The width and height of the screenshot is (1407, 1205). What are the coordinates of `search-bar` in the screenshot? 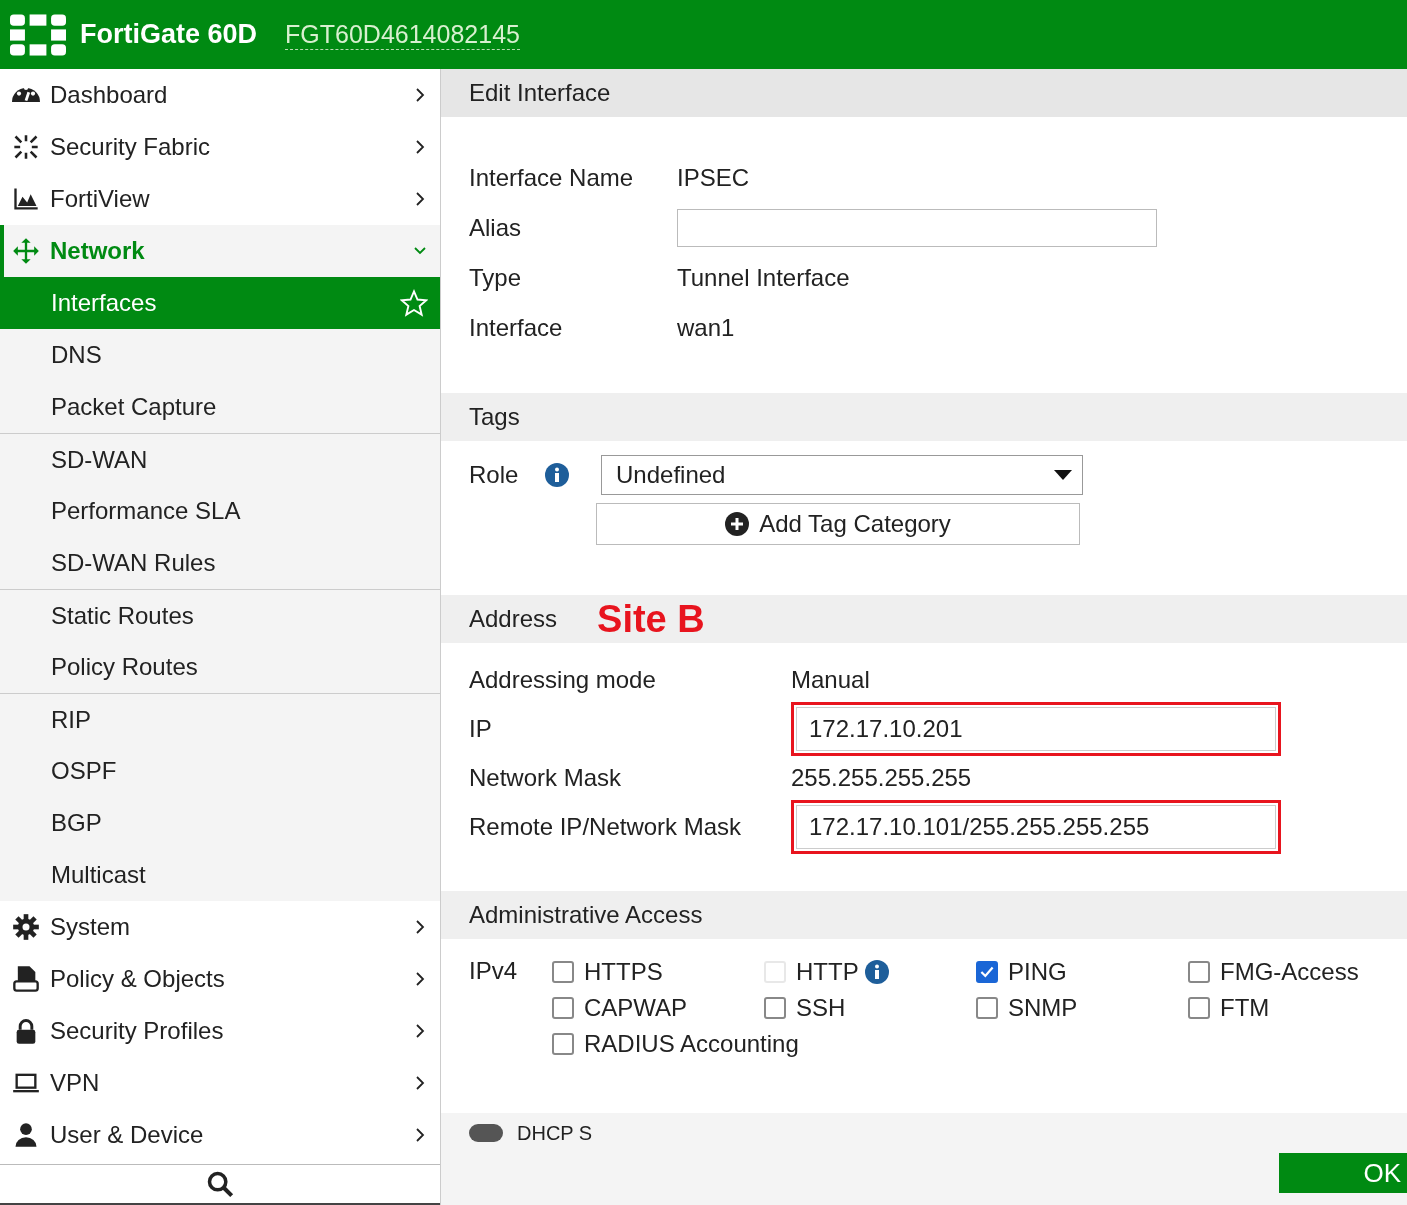 It's located at (220, 1184).